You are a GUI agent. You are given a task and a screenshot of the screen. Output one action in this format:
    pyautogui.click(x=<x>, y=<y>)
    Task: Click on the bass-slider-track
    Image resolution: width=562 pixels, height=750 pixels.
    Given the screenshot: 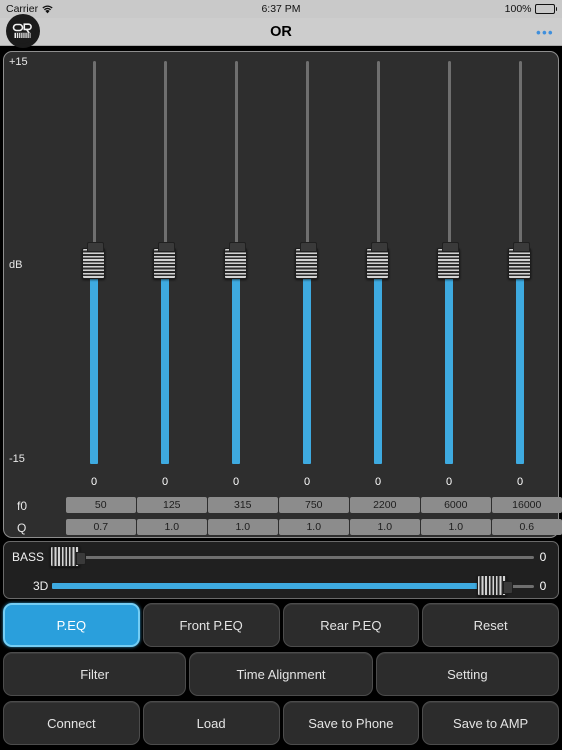 What is the action you would take?
    pyautogui.click(x=293, y=557)
    